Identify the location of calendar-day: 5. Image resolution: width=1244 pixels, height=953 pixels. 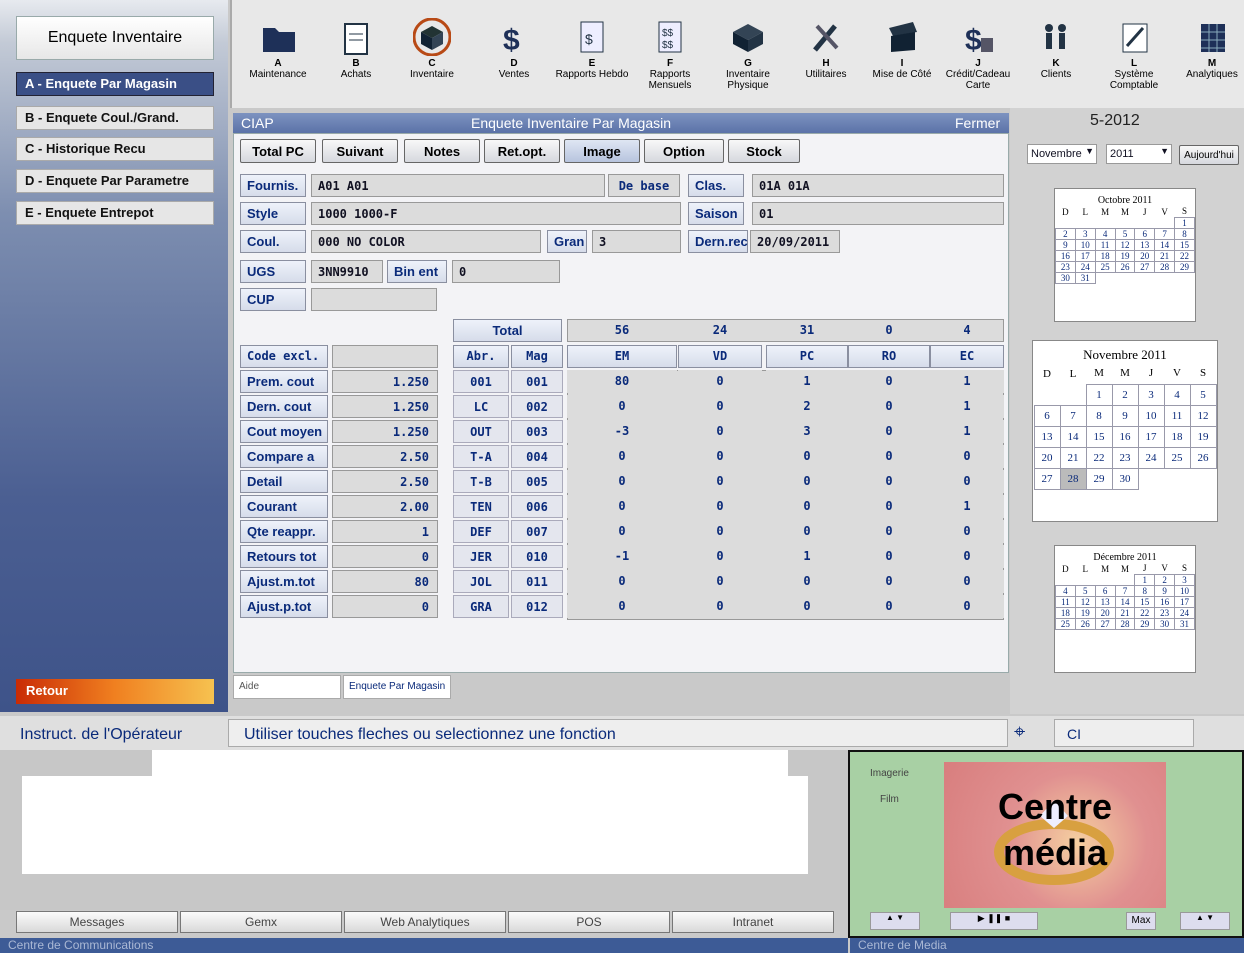
(1085, 590).